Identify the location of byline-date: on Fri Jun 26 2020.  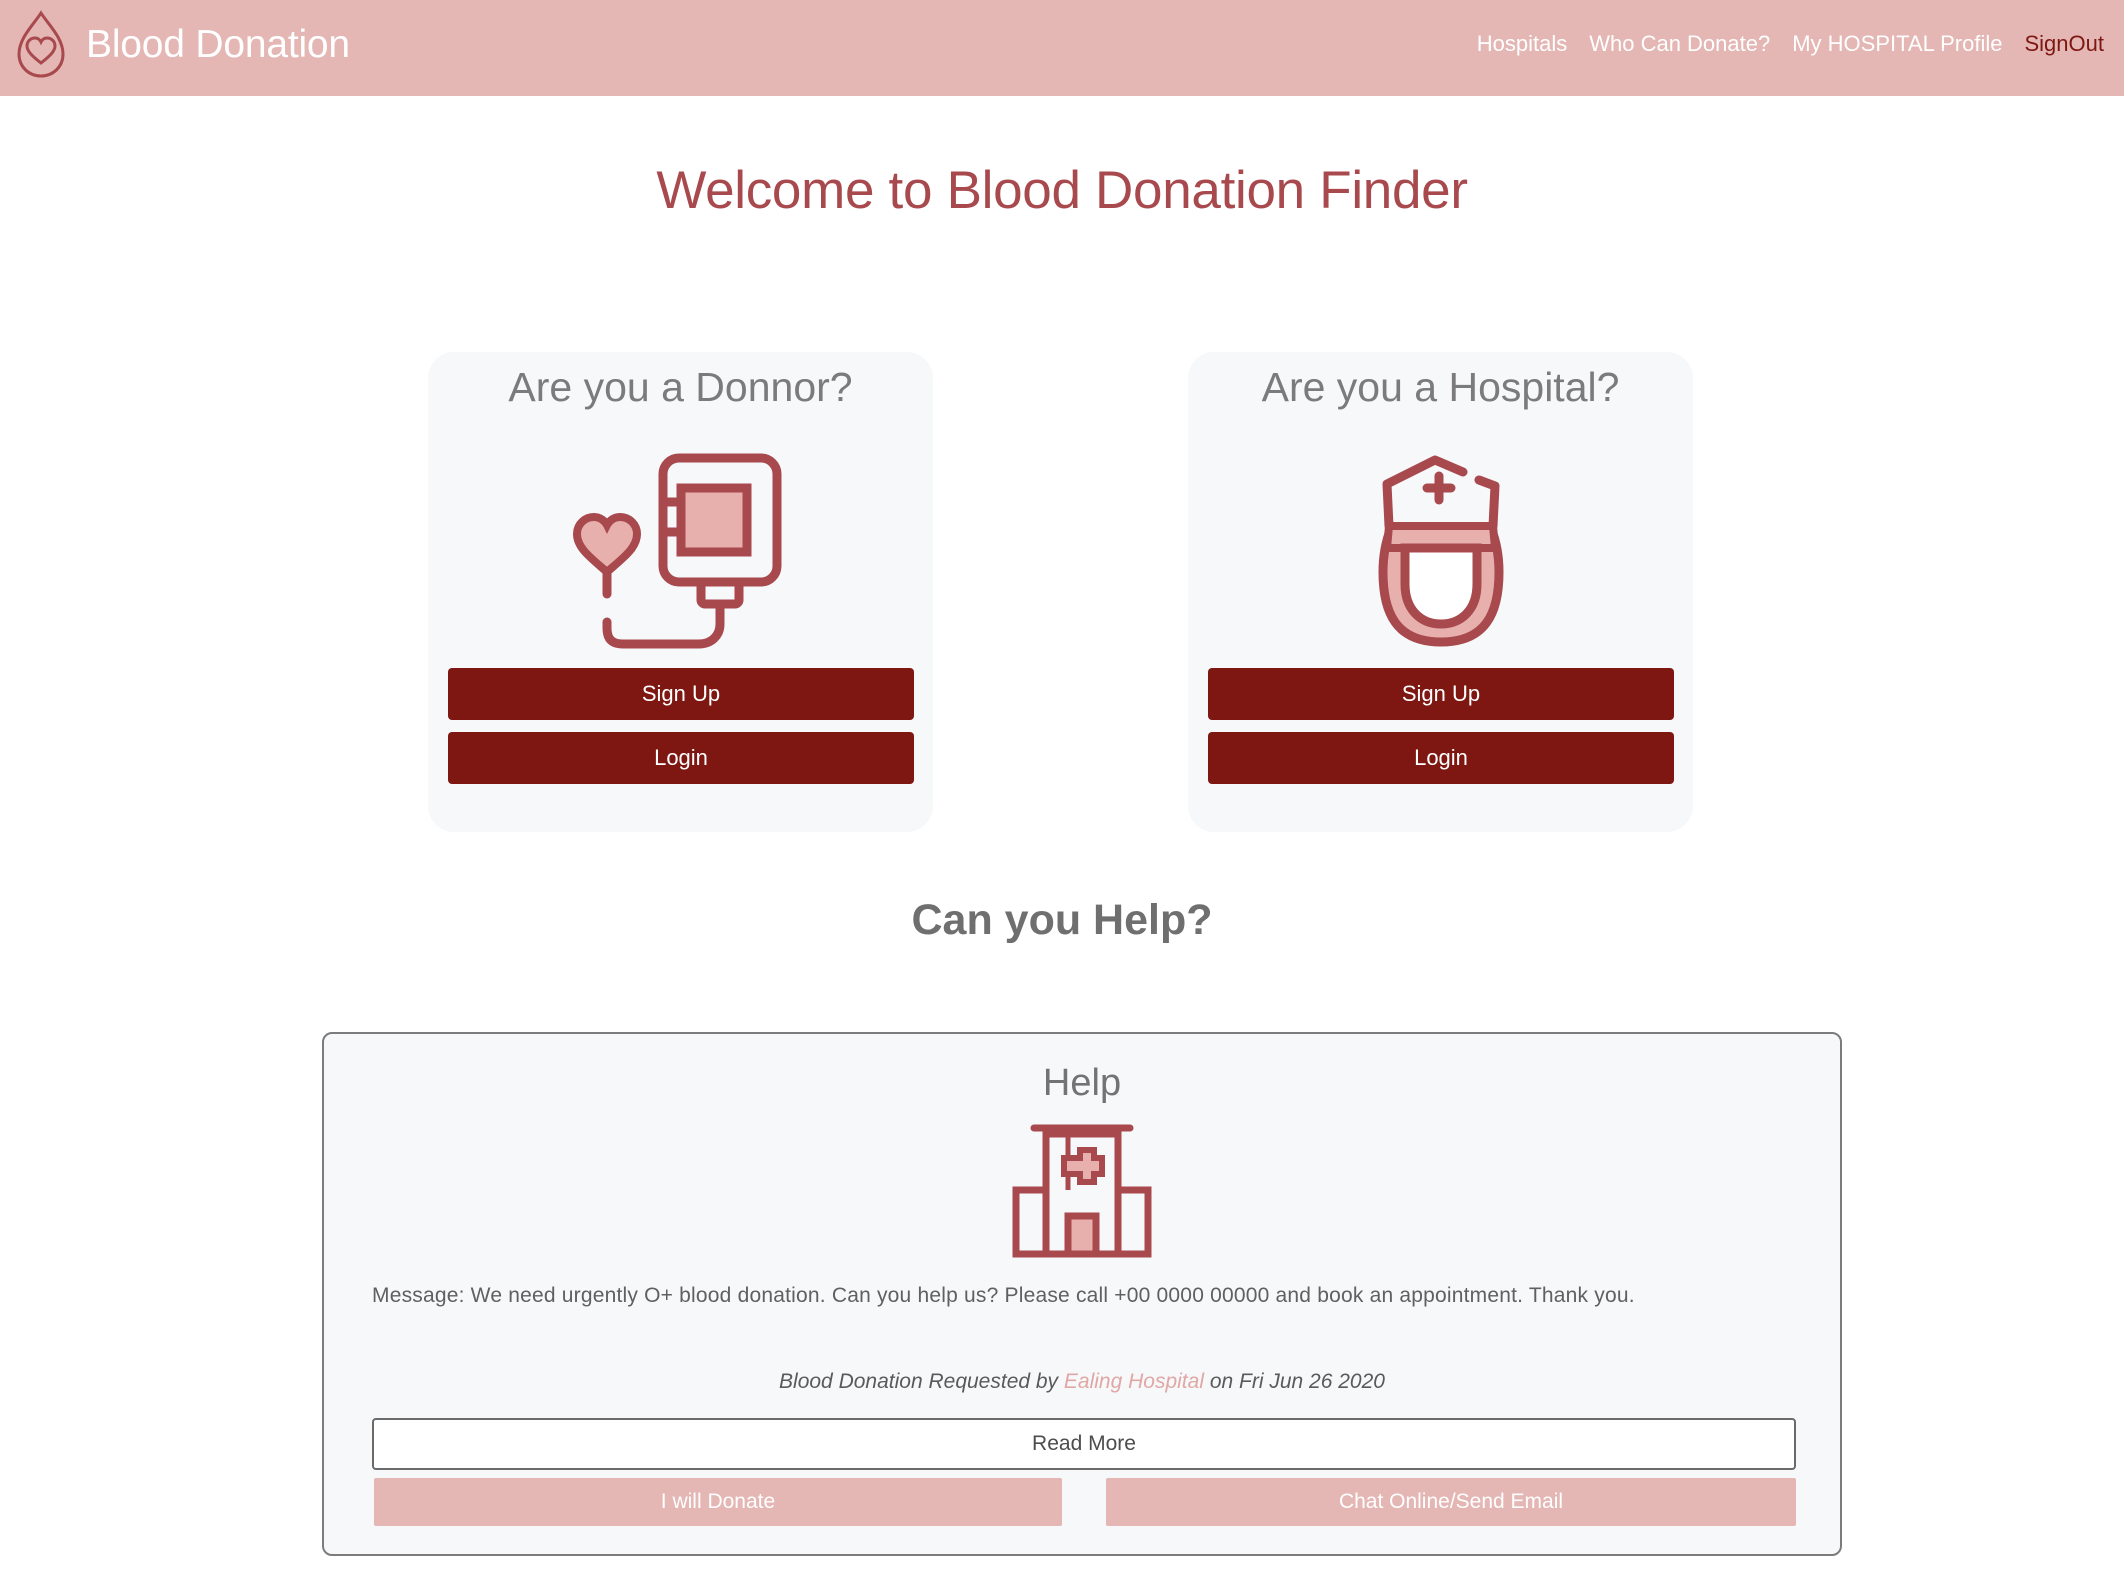
(1297, 1381).